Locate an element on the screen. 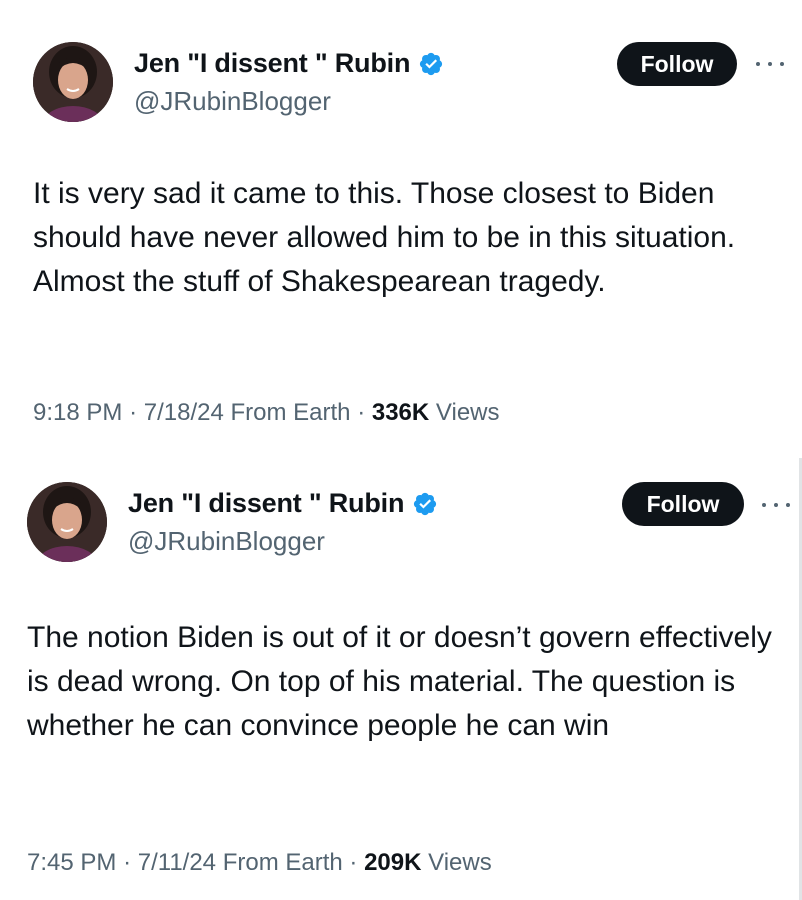  views-count: 209K is located at coordinates (392, 862).